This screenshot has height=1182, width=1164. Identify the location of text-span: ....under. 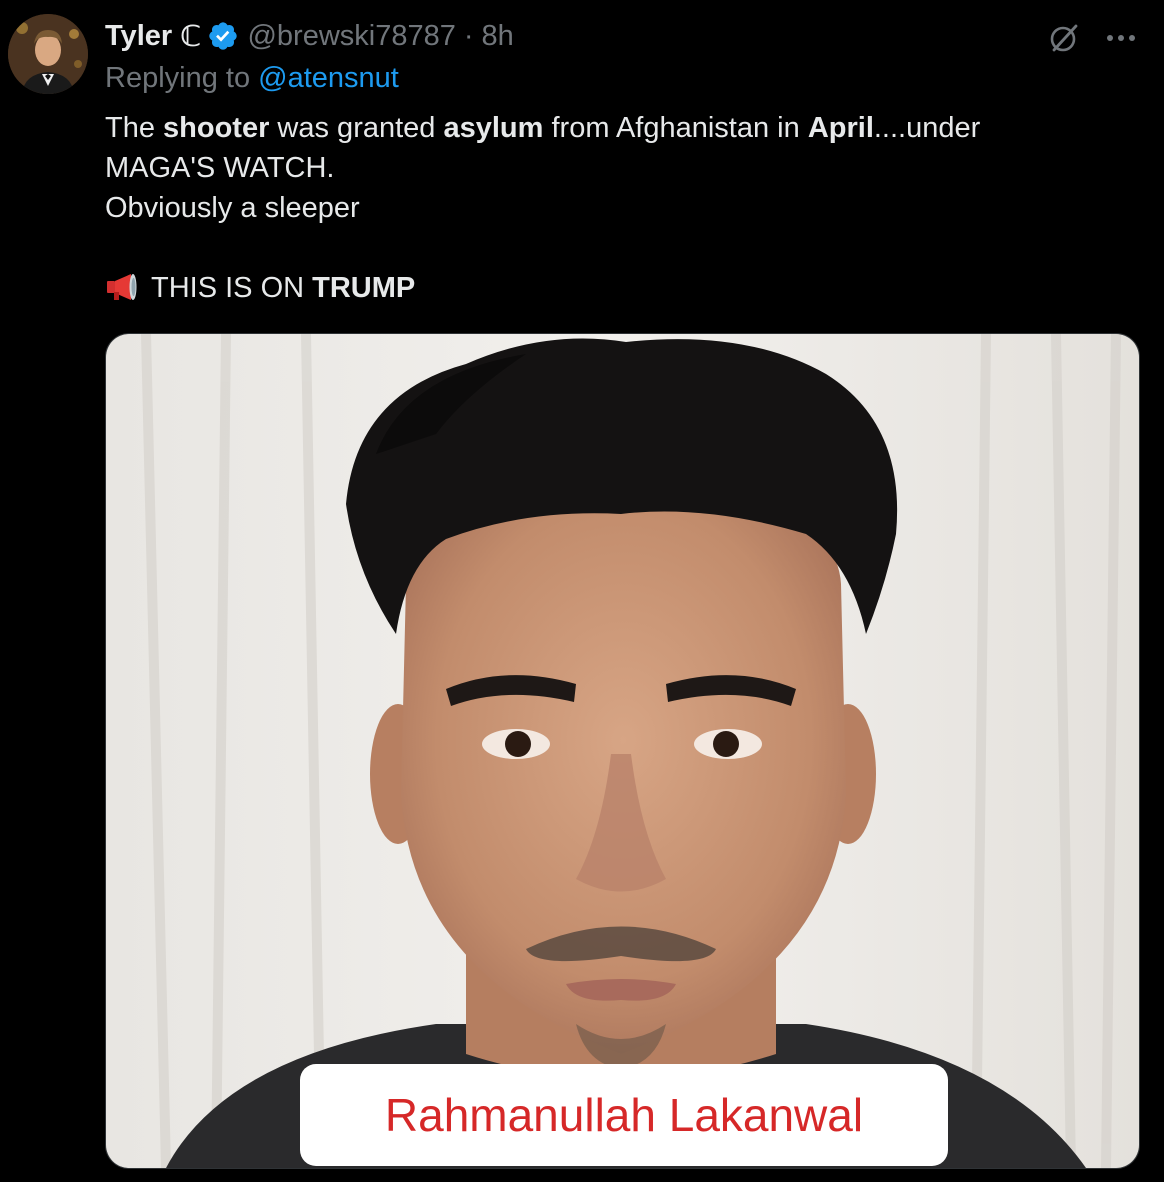
(927, 128).